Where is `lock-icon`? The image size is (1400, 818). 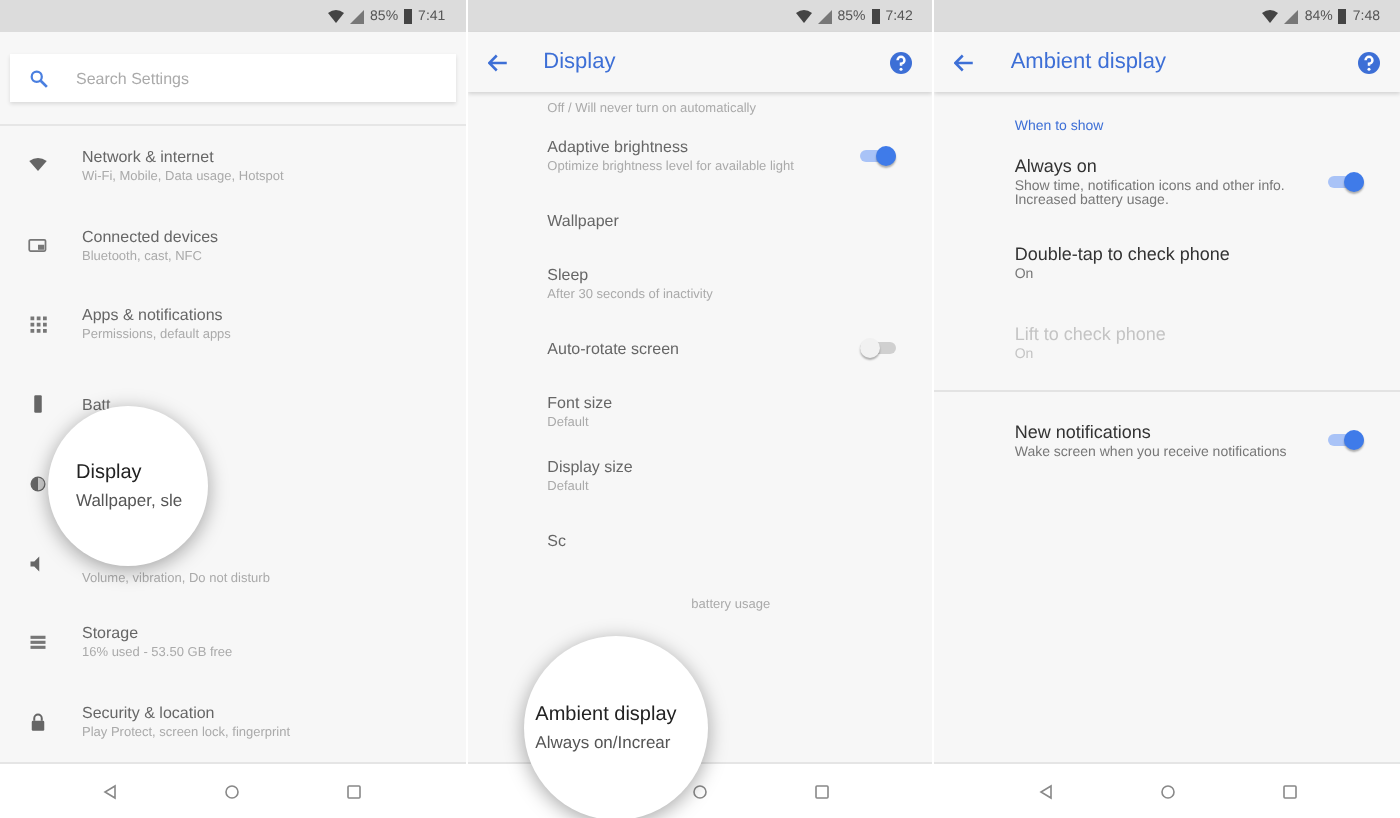
lock-icon is located at coordinates (38, 722).